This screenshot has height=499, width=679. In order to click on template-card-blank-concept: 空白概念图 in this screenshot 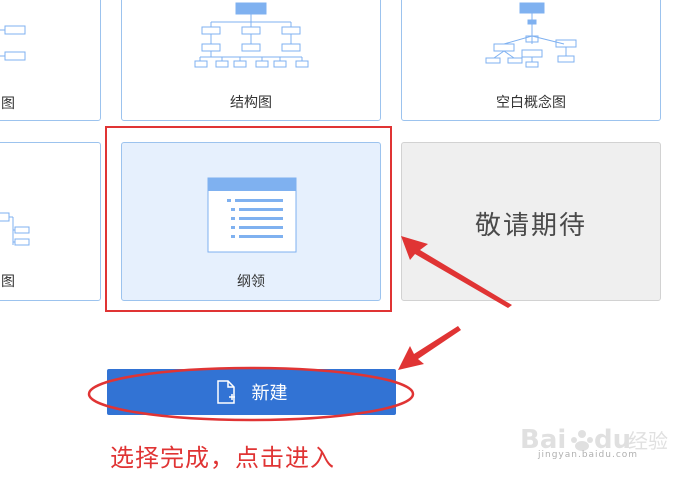, I will do `click(531, 60)`.